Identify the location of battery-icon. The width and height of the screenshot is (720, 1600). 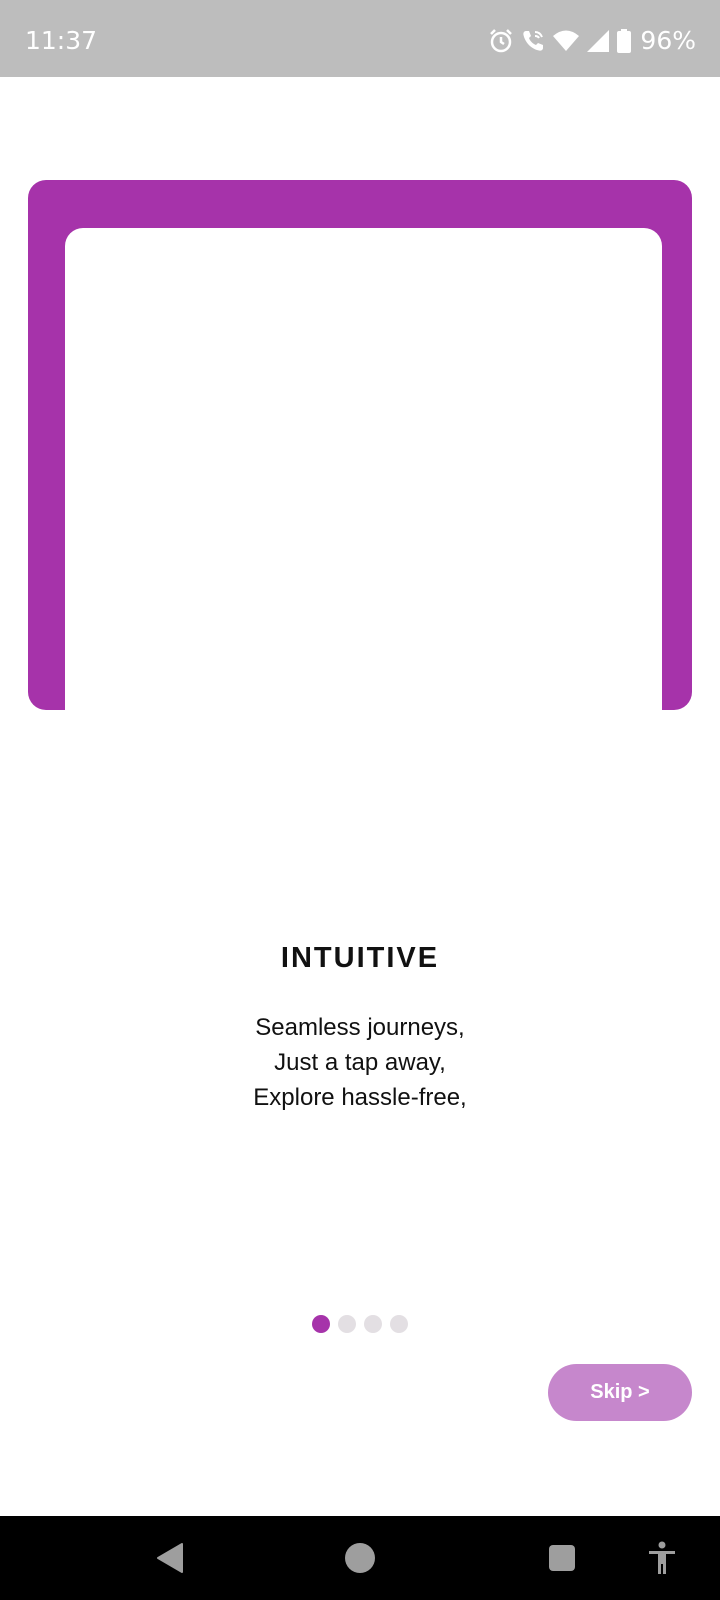
(624, 41).